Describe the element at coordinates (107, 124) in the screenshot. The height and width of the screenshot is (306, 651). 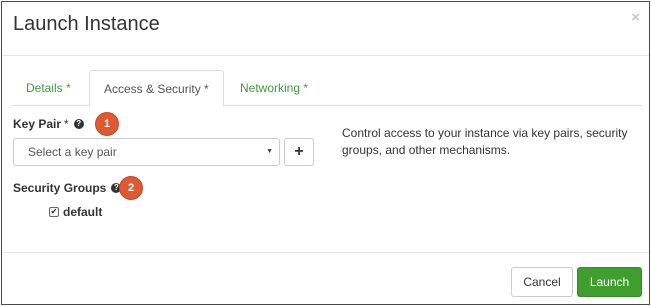
I see `annotation-badge-1: 1` at that location.